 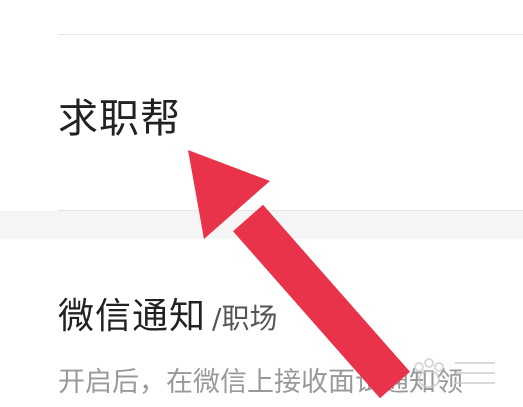 What do you see at coordinates (260, 382) in the screenshot?
I see `notification-description: 开启后，在微信上接收面试通知领` at bounding box center [260, 382].